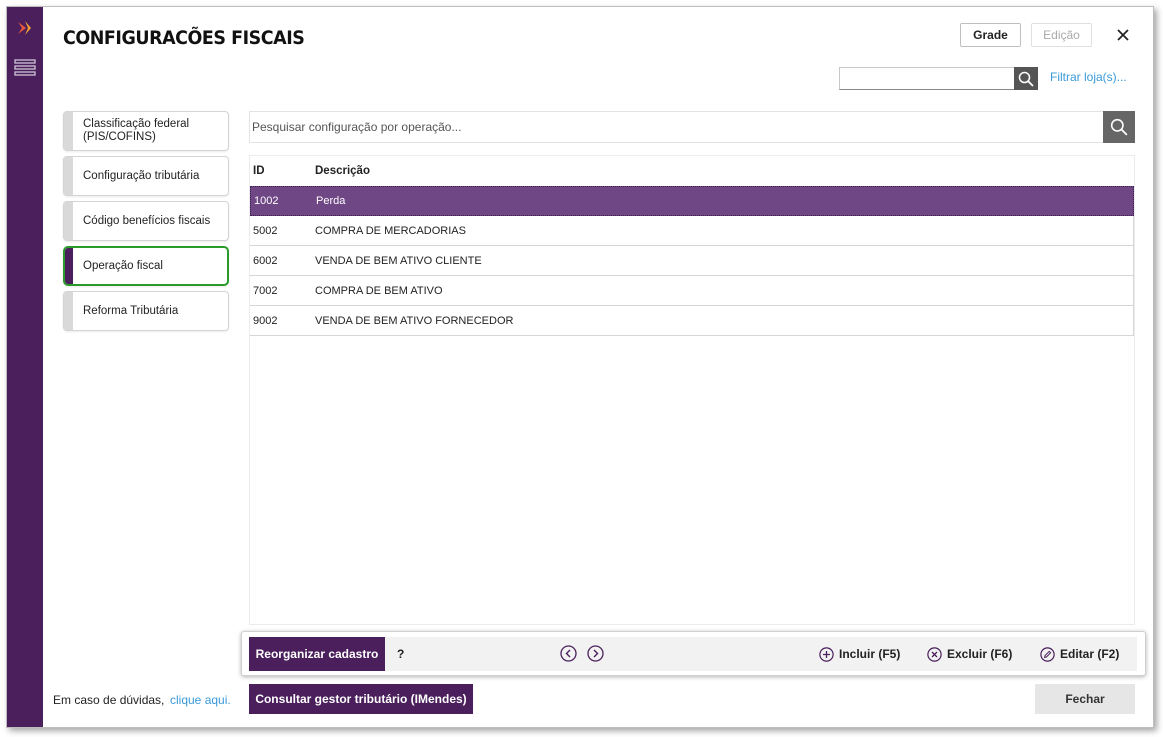  I want to click on imendes-consult-button: Consultar gestor tributário (IMendes), so click(361, 699).